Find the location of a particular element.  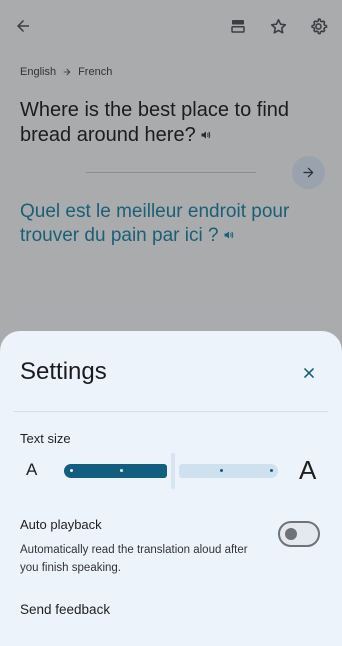

toggle-knob is located at coordinates (291, 534).